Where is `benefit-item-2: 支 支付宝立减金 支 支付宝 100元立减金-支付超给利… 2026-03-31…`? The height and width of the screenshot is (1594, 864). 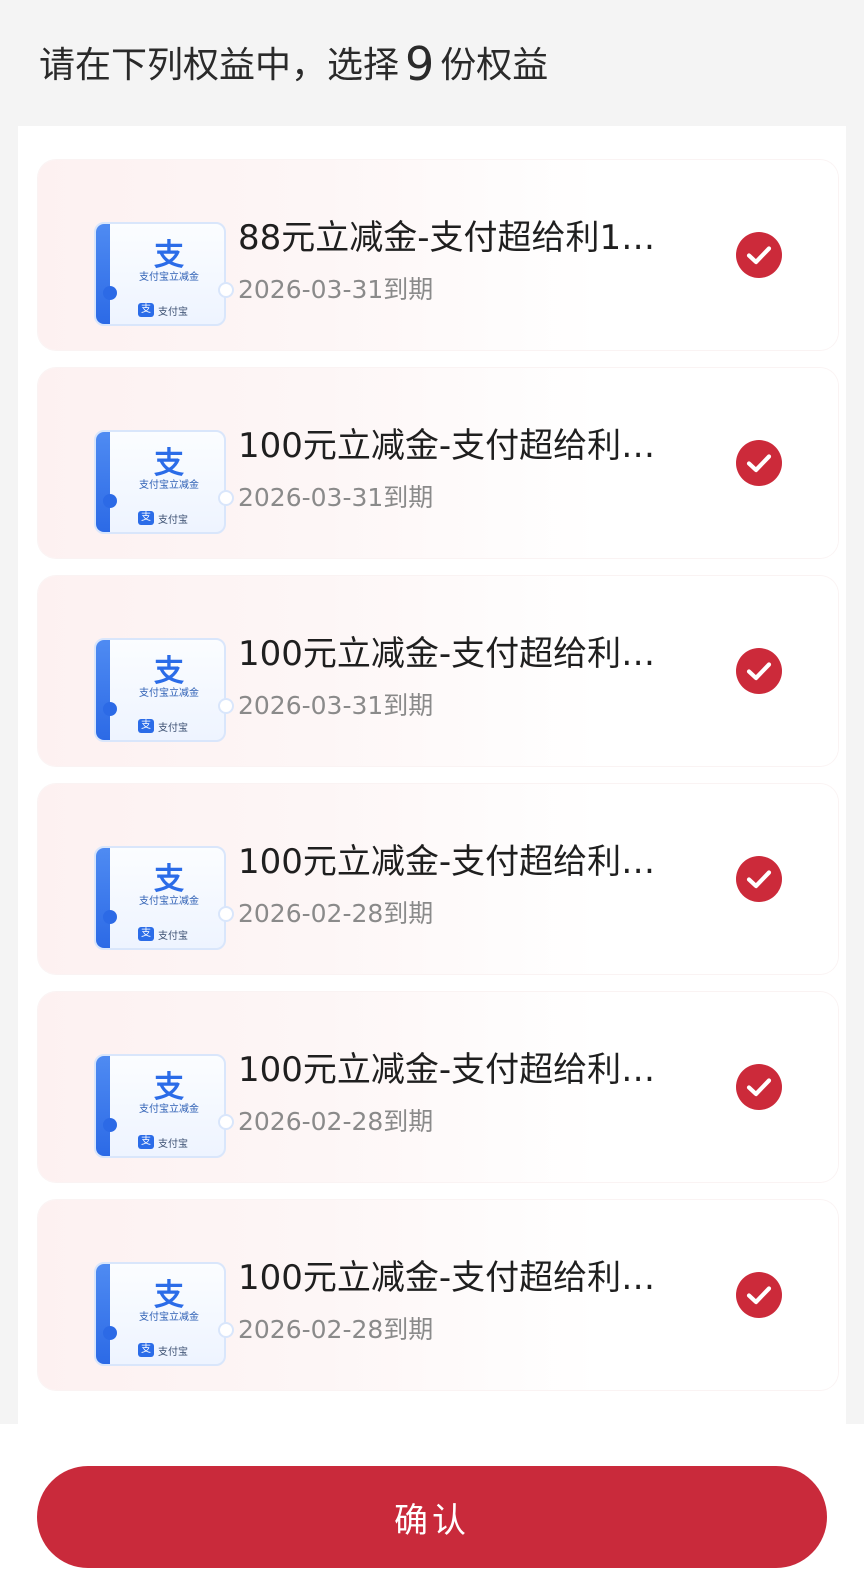 benefit-item-2: 支 支付宝立减金 支 支付宝 100元立减金-支付超给利… 2026-03-31… is located at coordinates (438, 463).